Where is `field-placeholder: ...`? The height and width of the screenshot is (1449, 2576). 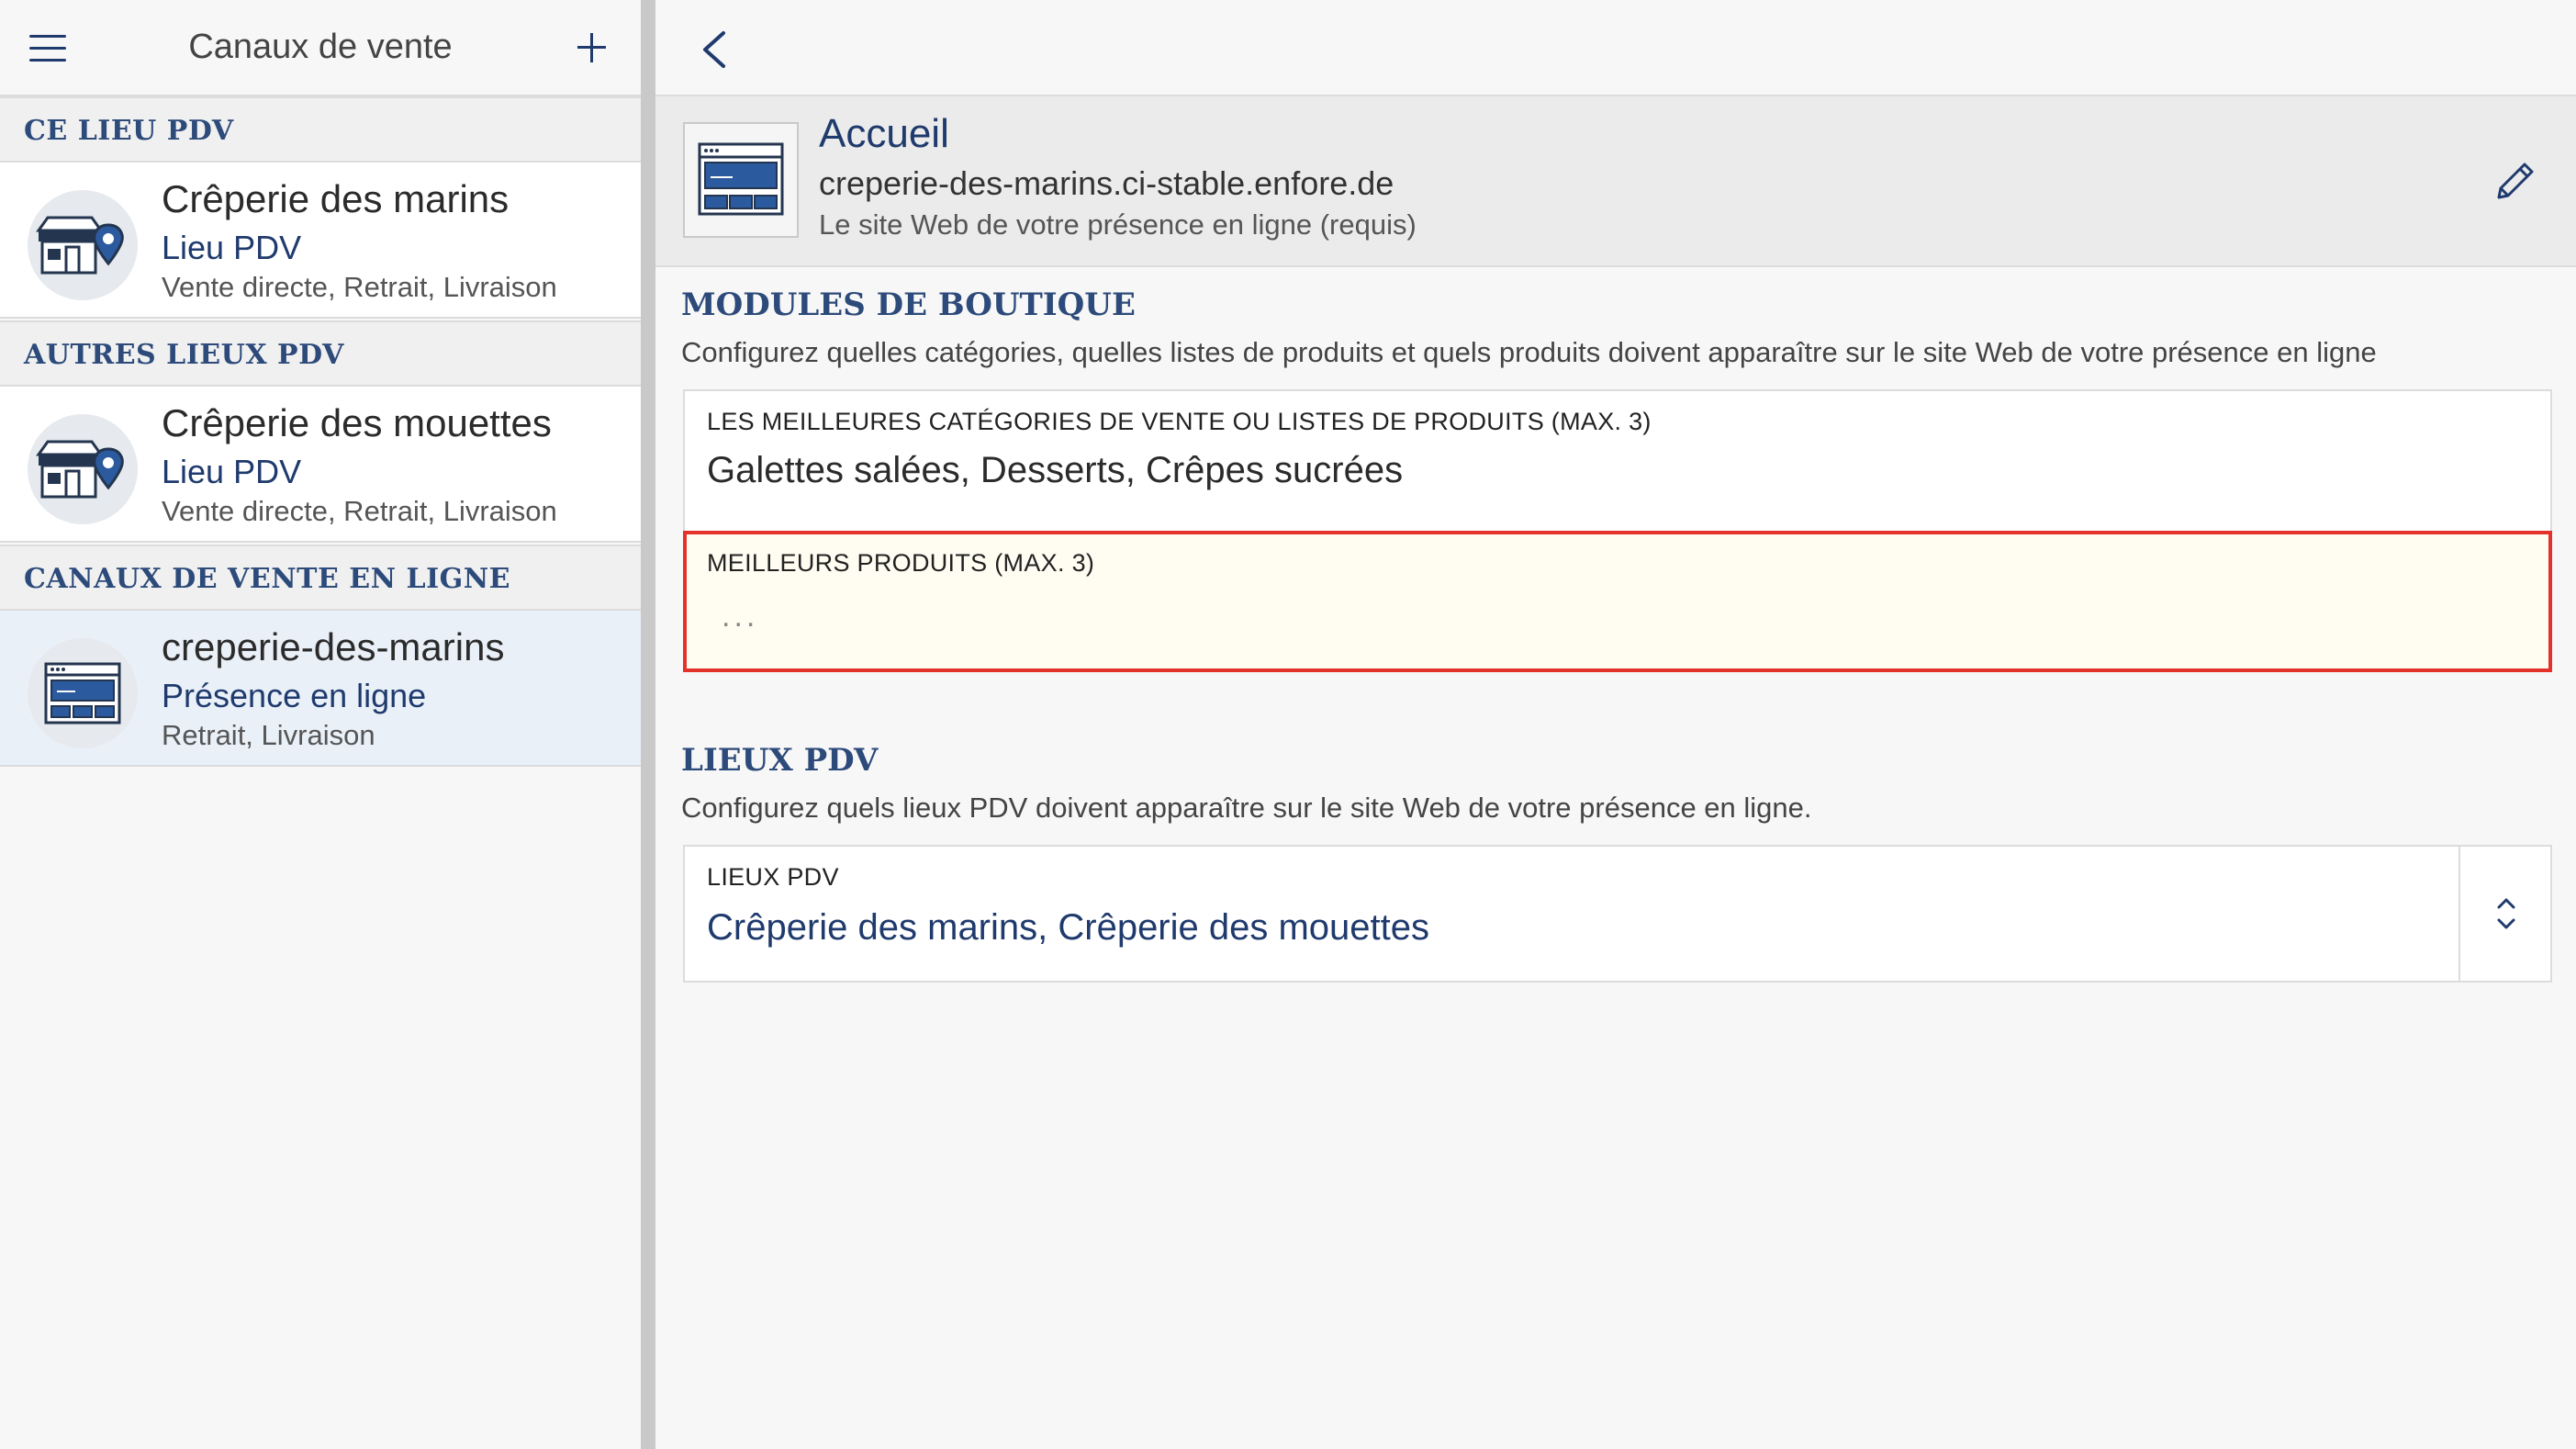
field-placeholder: ... is located at coordinates (740, 616).